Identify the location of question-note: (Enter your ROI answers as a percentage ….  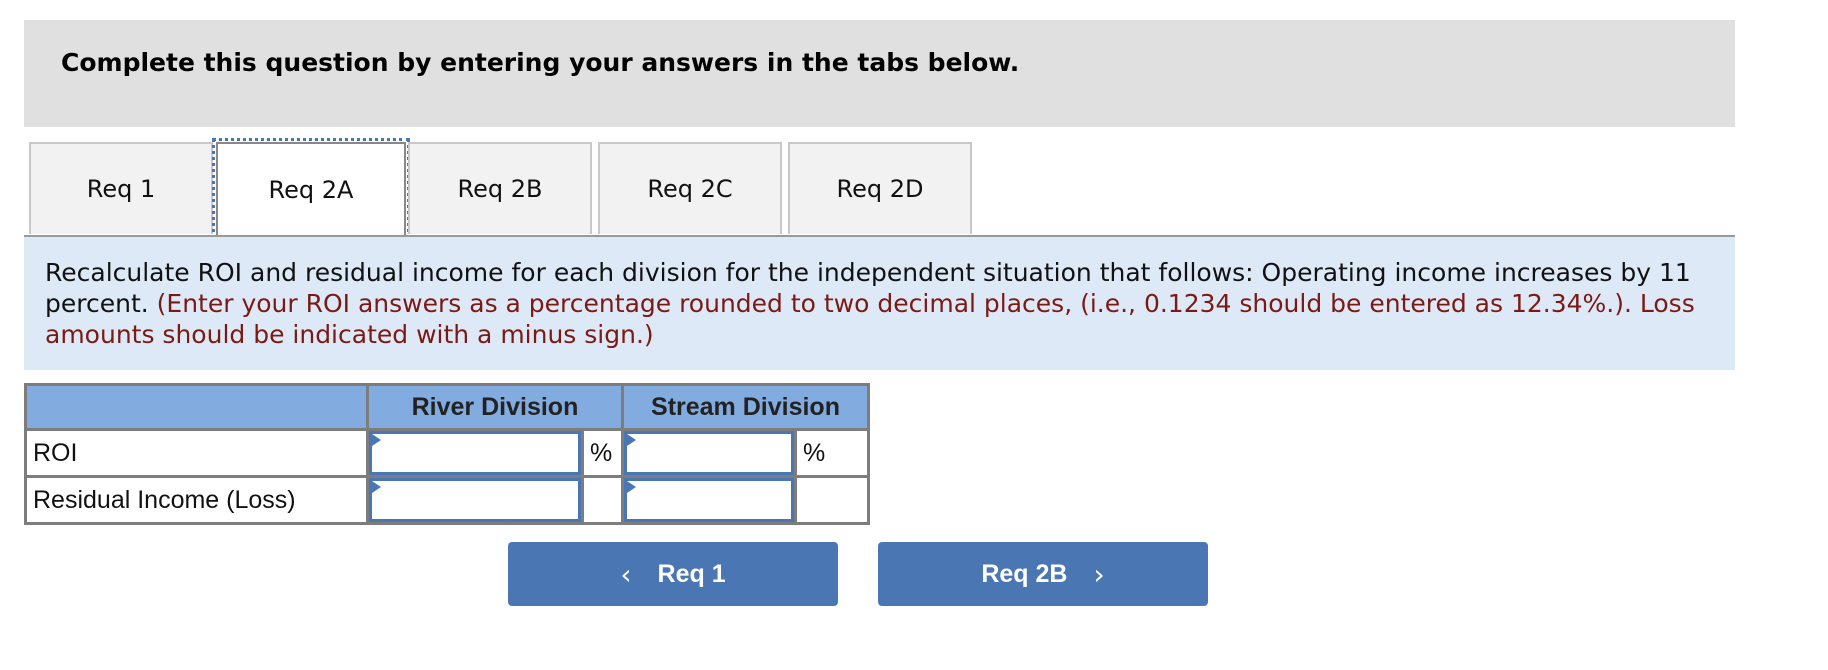
(870, 319).